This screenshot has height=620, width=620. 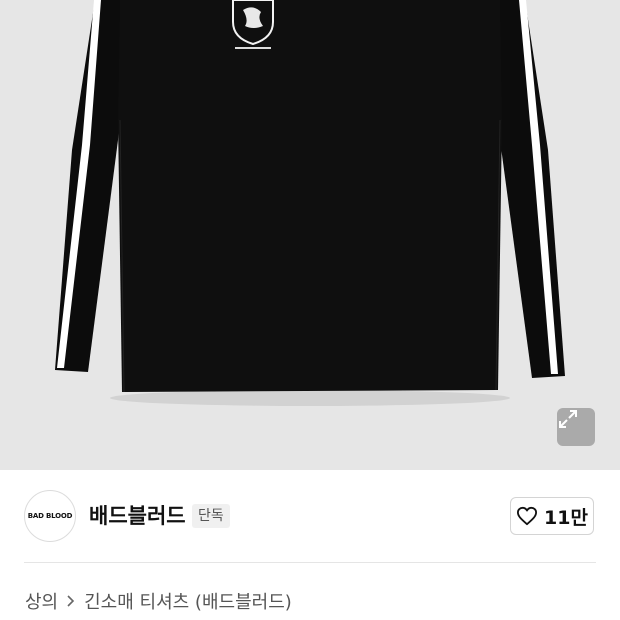 I want to click on like-count: 11만, so click(x=566, y=517).